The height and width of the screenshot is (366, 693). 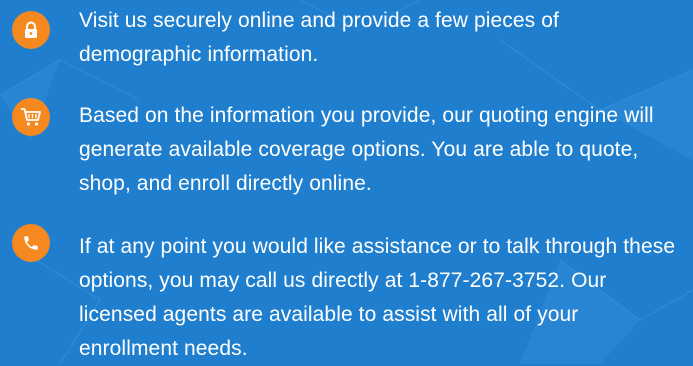 What do you see at coordinates (31, 243) in the screenshot?
I see `phone-icon` at bounding box center [31, 243].